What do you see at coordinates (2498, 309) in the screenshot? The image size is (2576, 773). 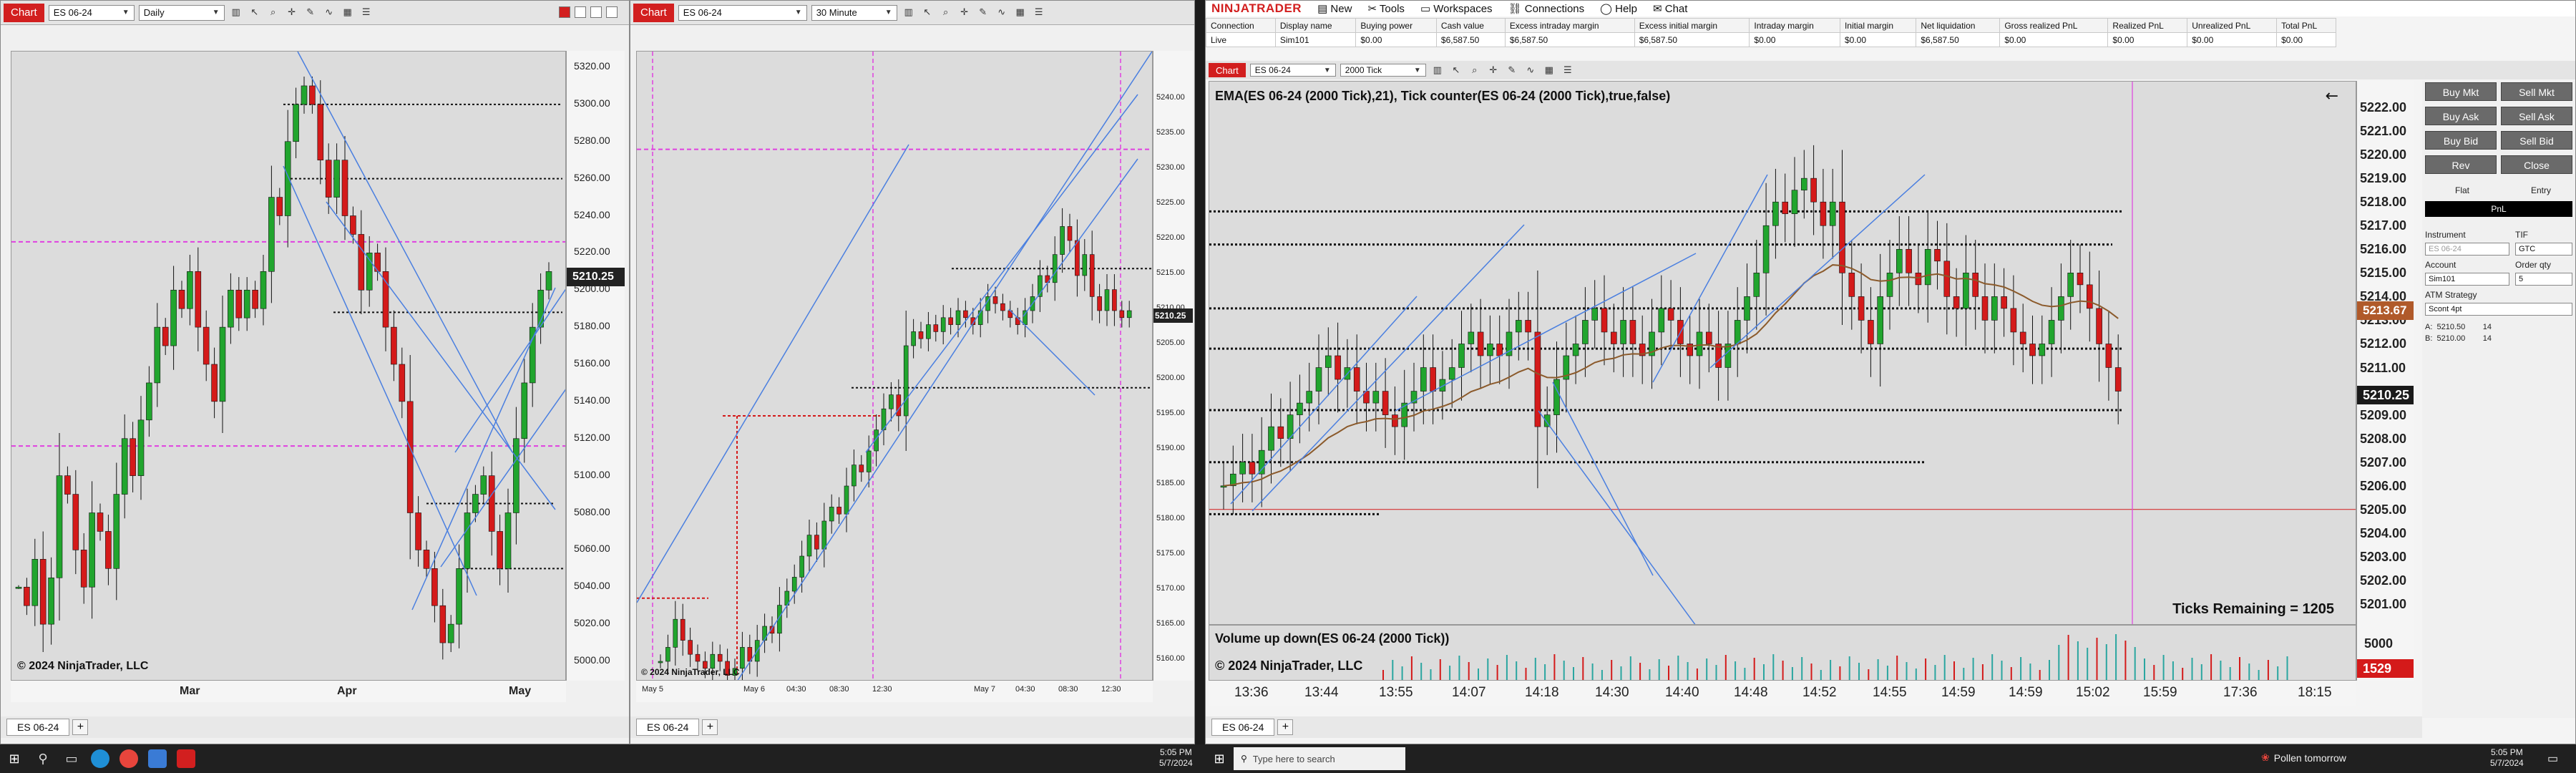 I see `atm-strategy-select: Scont 4pt` at bounding box center [2498, 309].